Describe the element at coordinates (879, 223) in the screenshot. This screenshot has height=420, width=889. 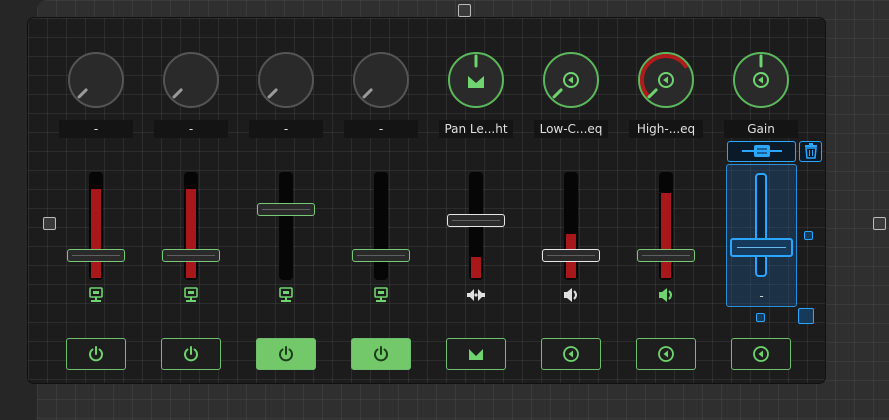
I see `resize-handle-right` at that location.